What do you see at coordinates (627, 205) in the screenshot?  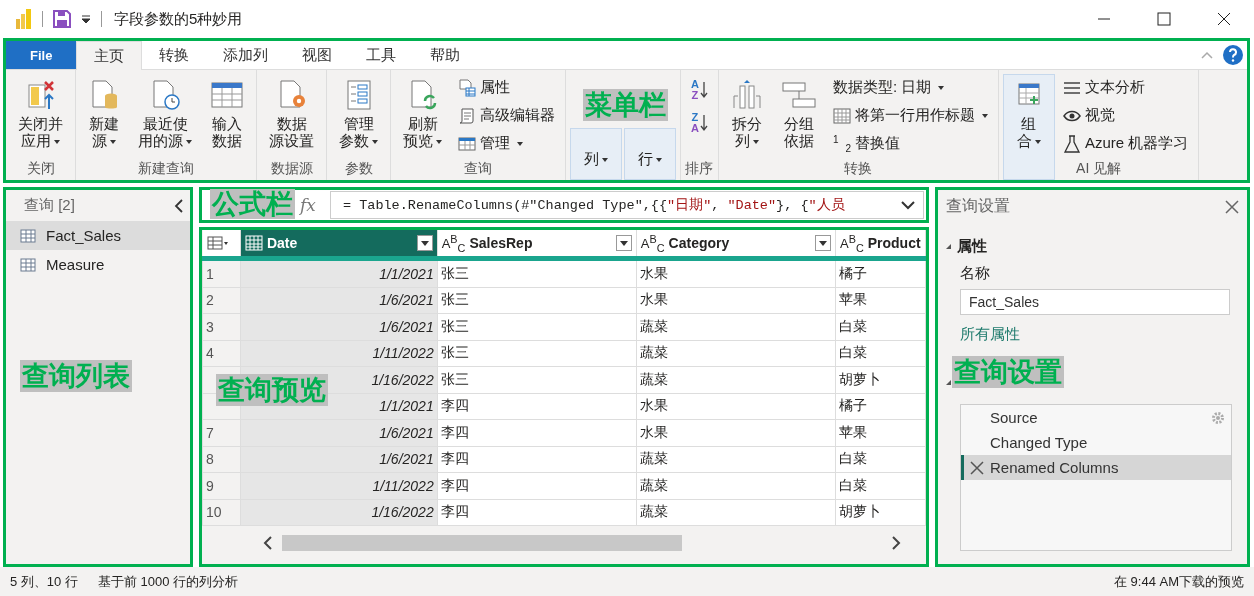 I see `formula-field: = Table.RenameColumns(#"Changed Type",{{"日期", "Date"}, {"人员` at bounding box center [627, 205].